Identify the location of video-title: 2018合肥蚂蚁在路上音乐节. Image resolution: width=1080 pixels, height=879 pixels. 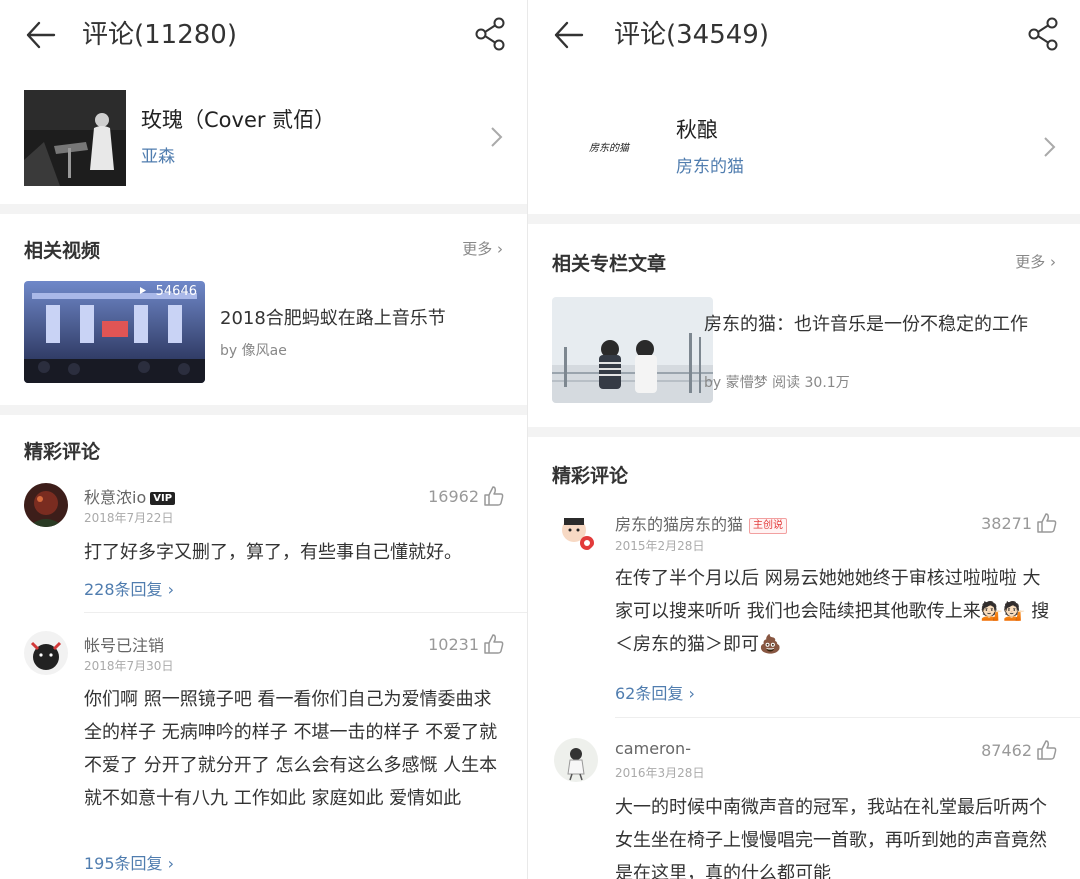
(333, 319).